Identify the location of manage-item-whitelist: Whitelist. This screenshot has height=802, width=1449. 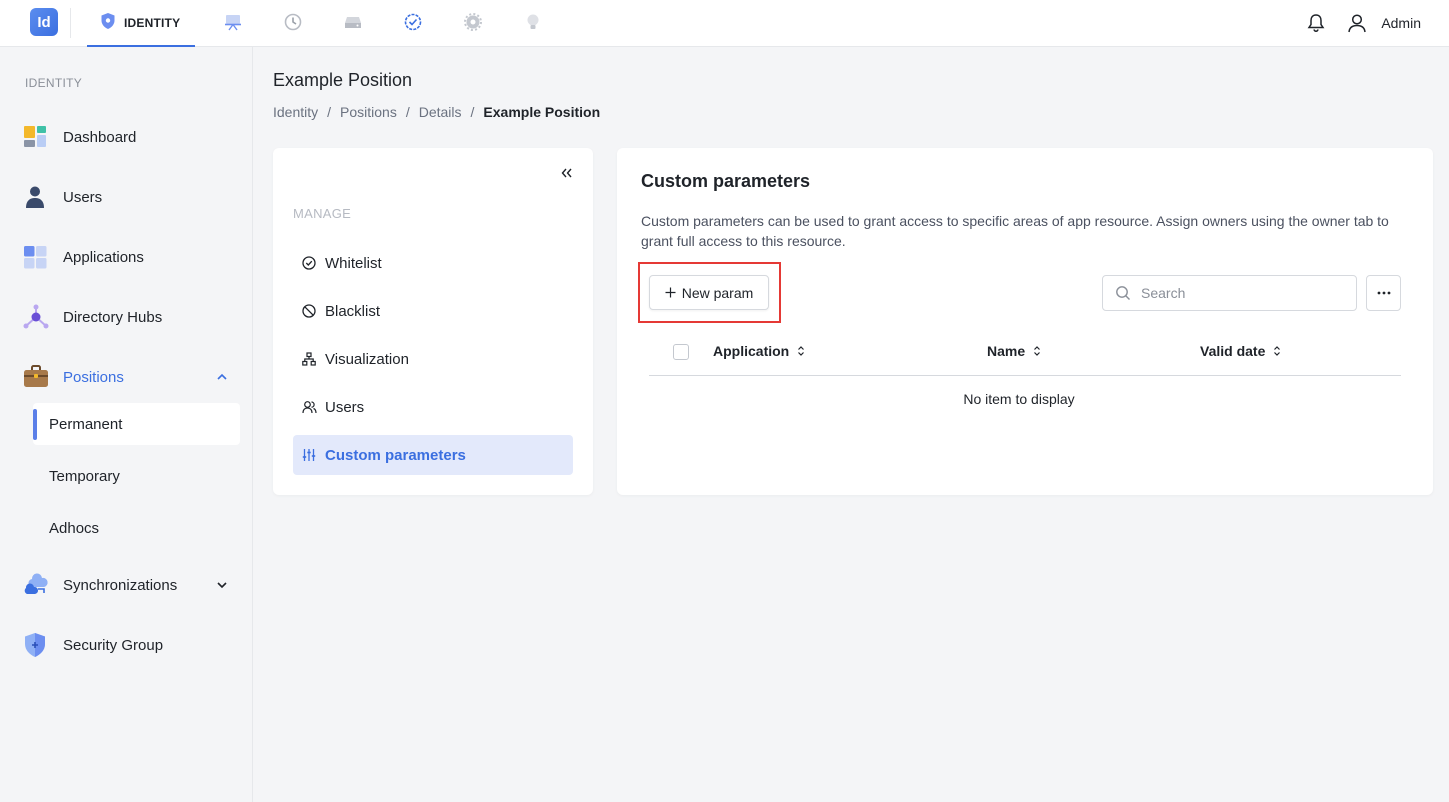
(433, 263).